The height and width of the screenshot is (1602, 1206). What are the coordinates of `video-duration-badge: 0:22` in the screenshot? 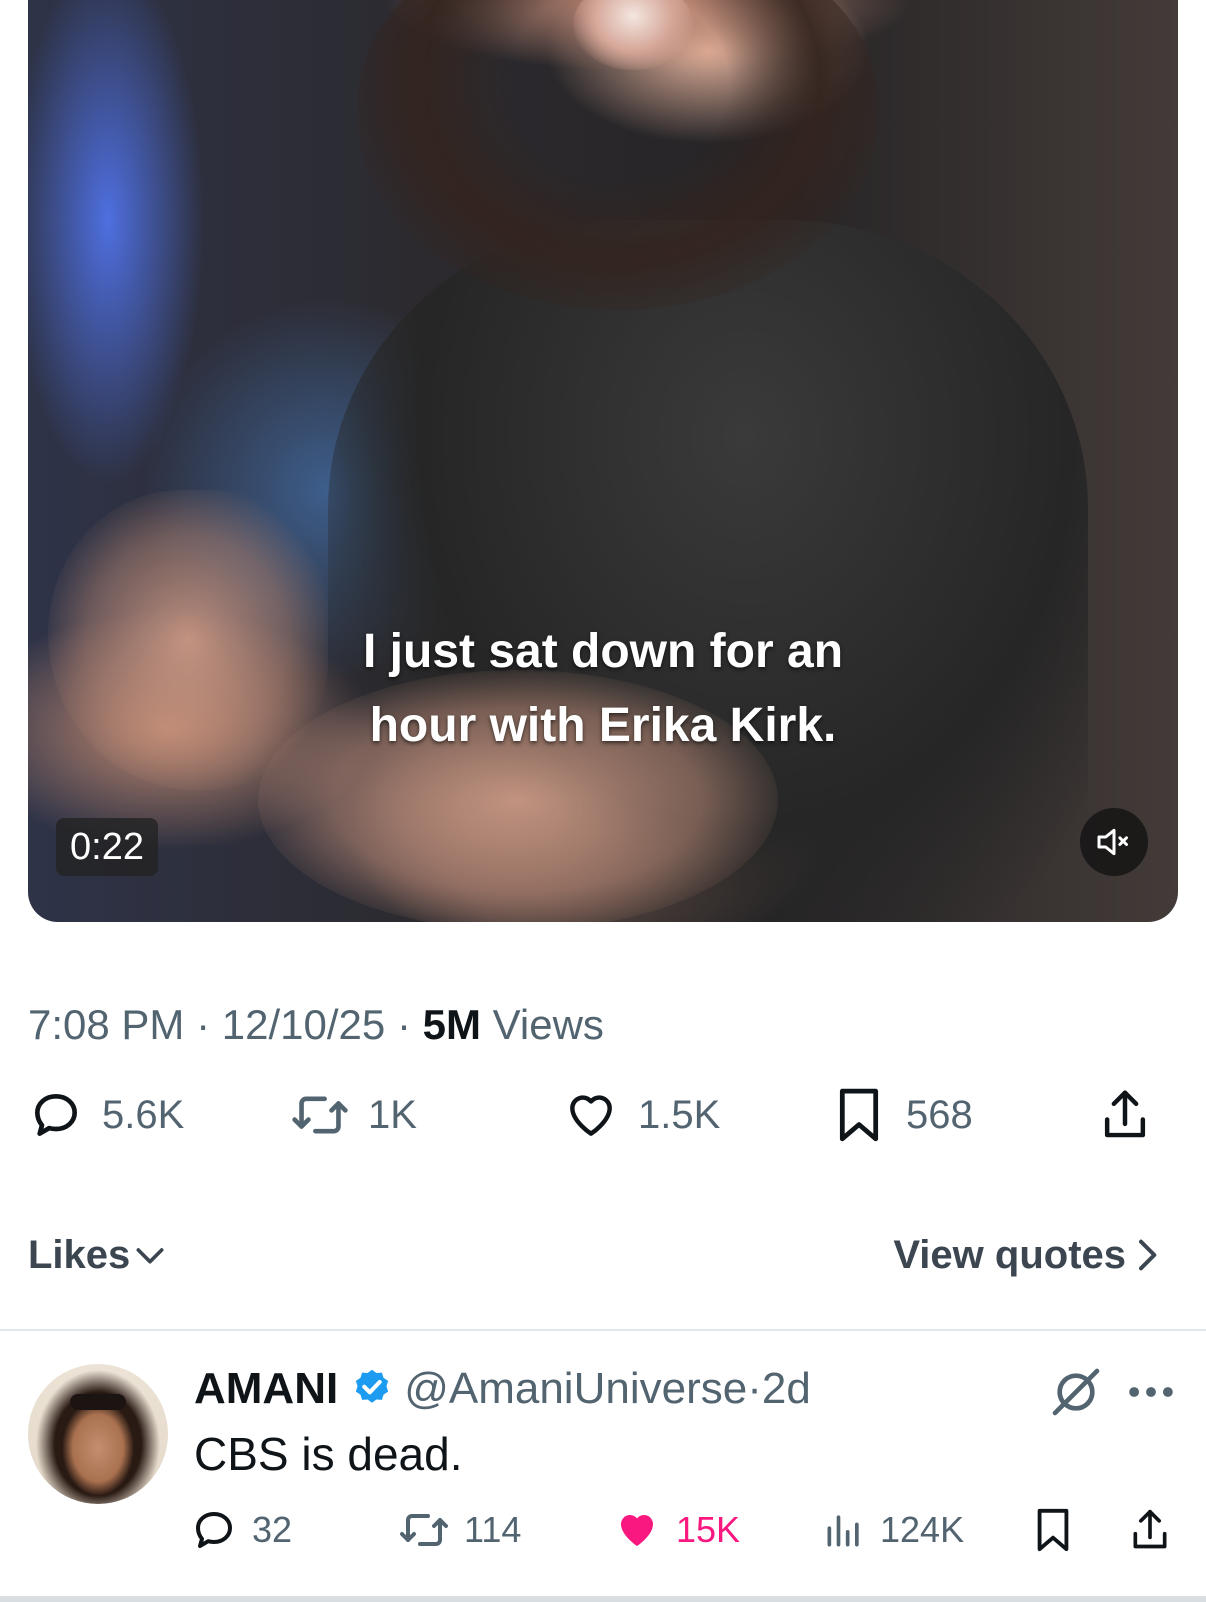 It's located at (107, 847).